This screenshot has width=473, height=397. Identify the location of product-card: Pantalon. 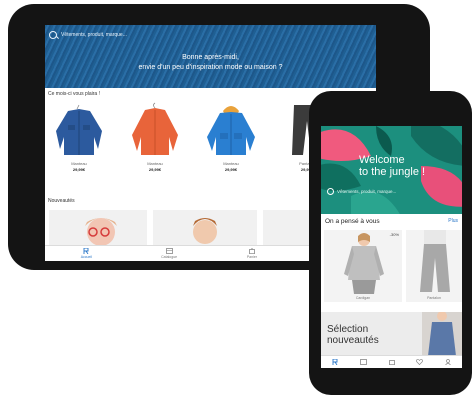
(434, 266).